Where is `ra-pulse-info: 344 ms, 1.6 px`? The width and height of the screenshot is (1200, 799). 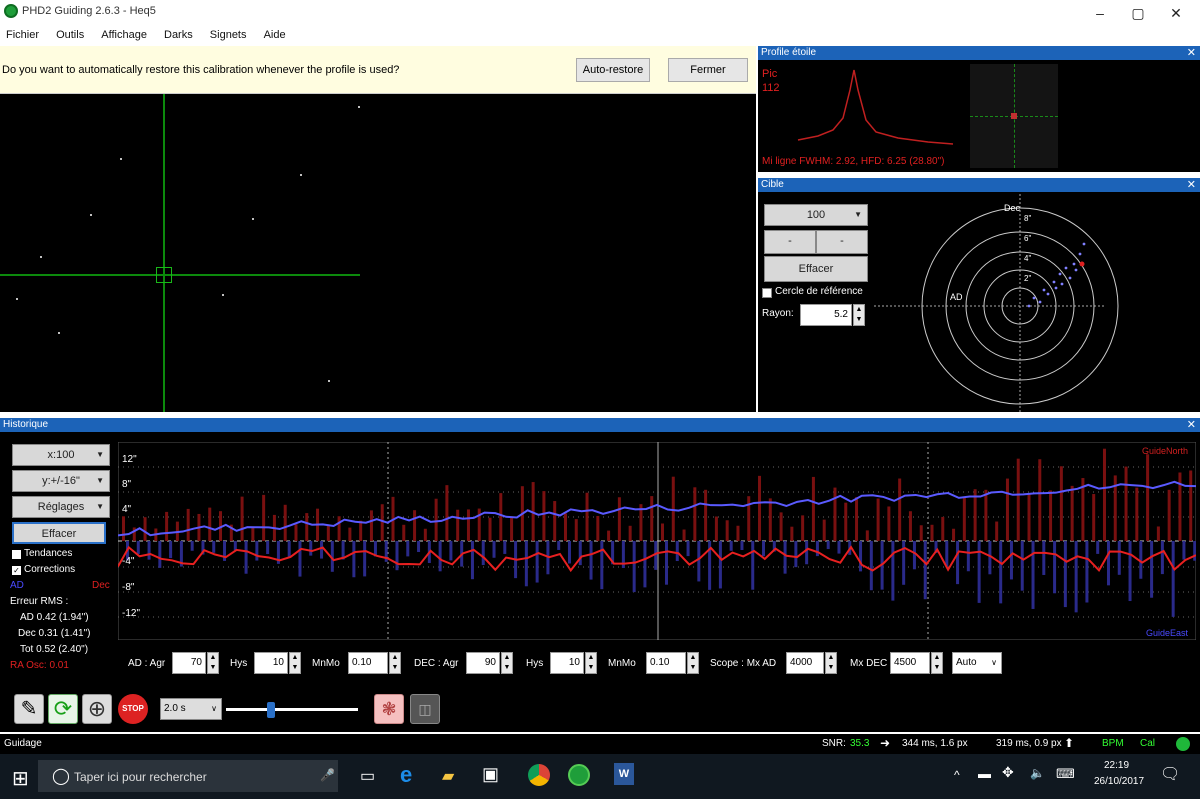 ra-pulse-info: 344 ms, 1.6 px is located at coordinates (935, 743).